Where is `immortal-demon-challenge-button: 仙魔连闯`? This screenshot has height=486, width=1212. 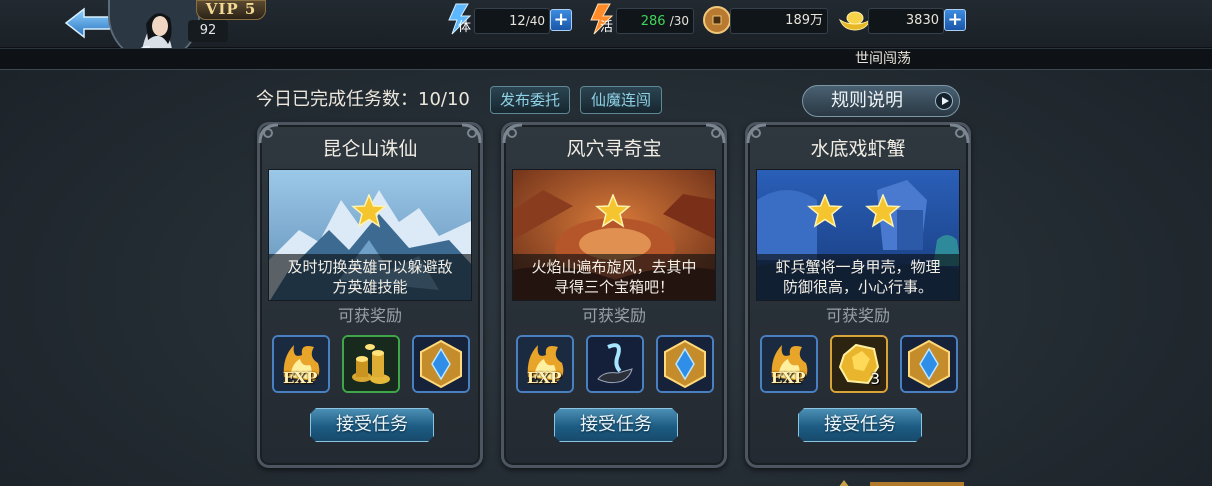
immortal-demon-challenge-button: 仙魔连闯 is located at coordinates (621, 100).